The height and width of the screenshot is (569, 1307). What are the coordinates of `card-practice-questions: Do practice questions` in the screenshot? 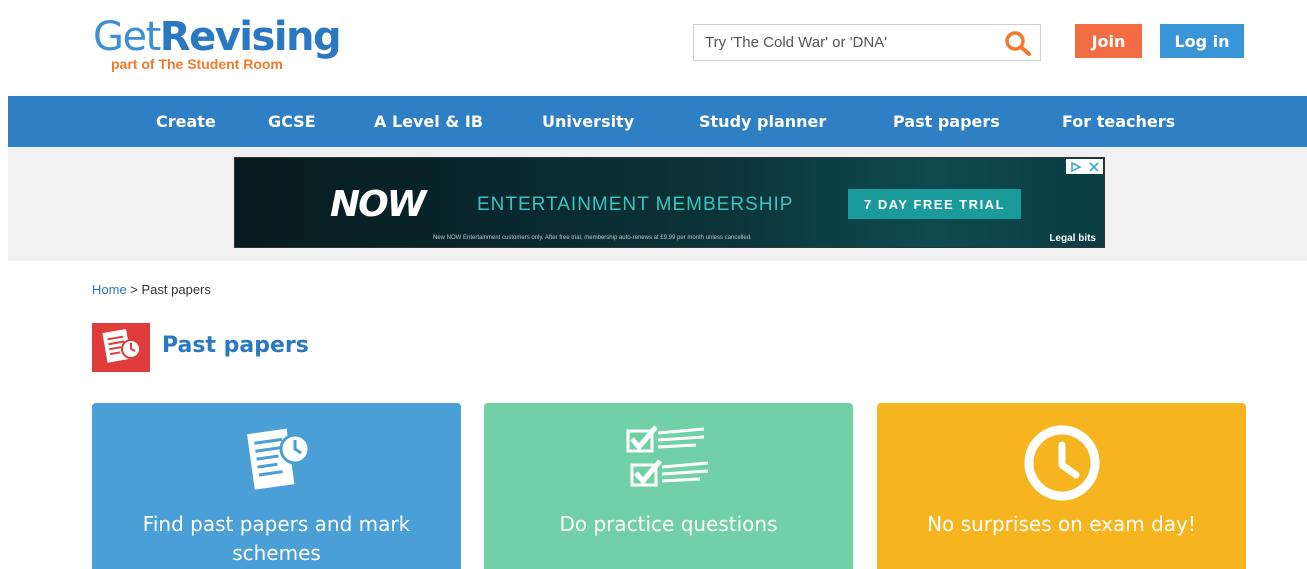 It's located at (668, 486).